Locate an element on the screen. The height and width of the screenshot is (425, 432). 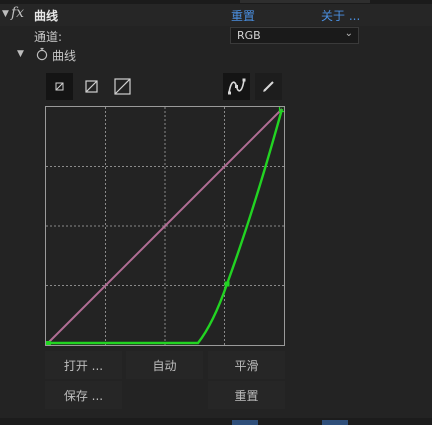
effect-collapse-triangle-icon: ▼ is located at coordinates (5, 14).